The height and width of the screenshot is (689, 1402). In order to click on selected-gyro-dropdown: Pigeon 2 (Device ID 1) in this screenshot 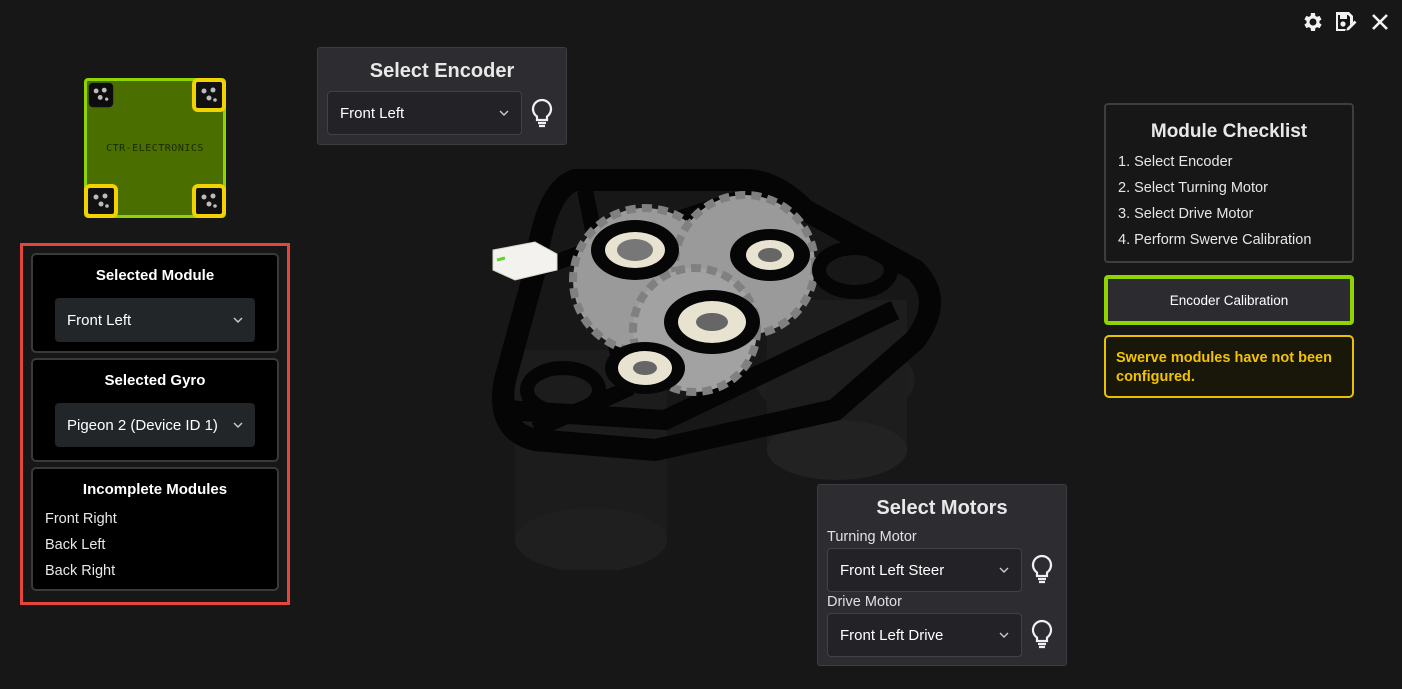, I will do `click(155, 425)`.